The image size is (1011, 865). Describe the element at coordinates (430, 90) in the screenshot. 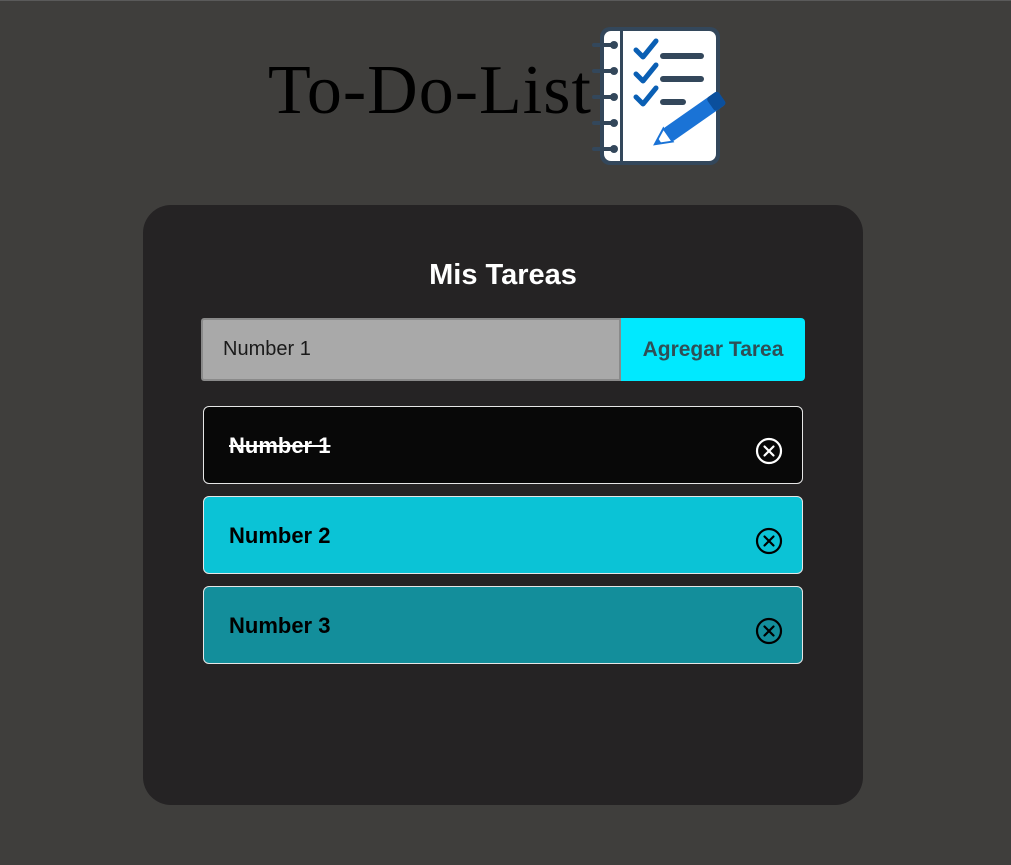

I see `app-title: To-Do-List` at that location.